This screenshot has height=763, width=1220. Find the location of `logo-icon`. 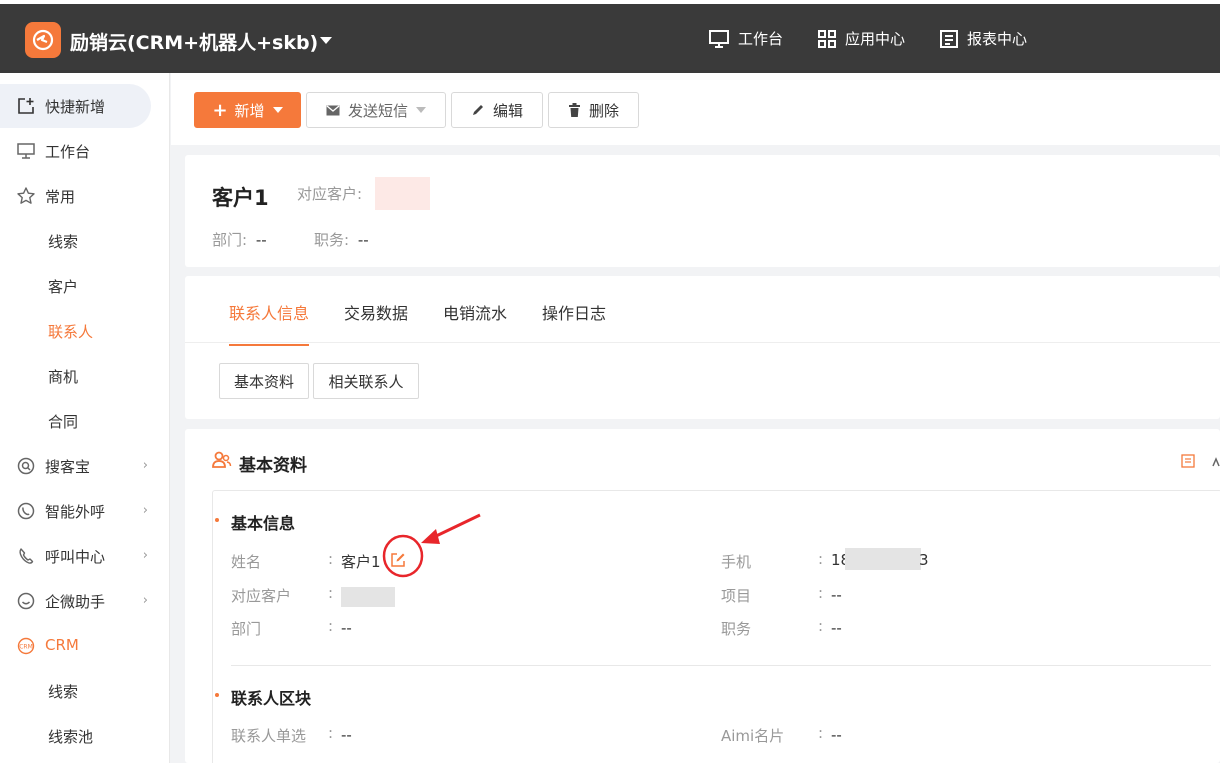

logo-icon is located at coordinates (43, 40).